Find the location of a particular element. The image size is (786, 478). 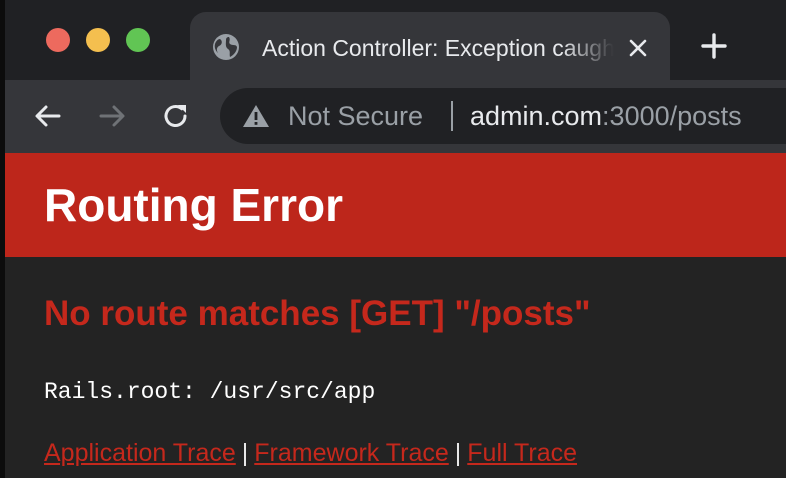

url-host: admin.com is located at coordinates (536, 116).